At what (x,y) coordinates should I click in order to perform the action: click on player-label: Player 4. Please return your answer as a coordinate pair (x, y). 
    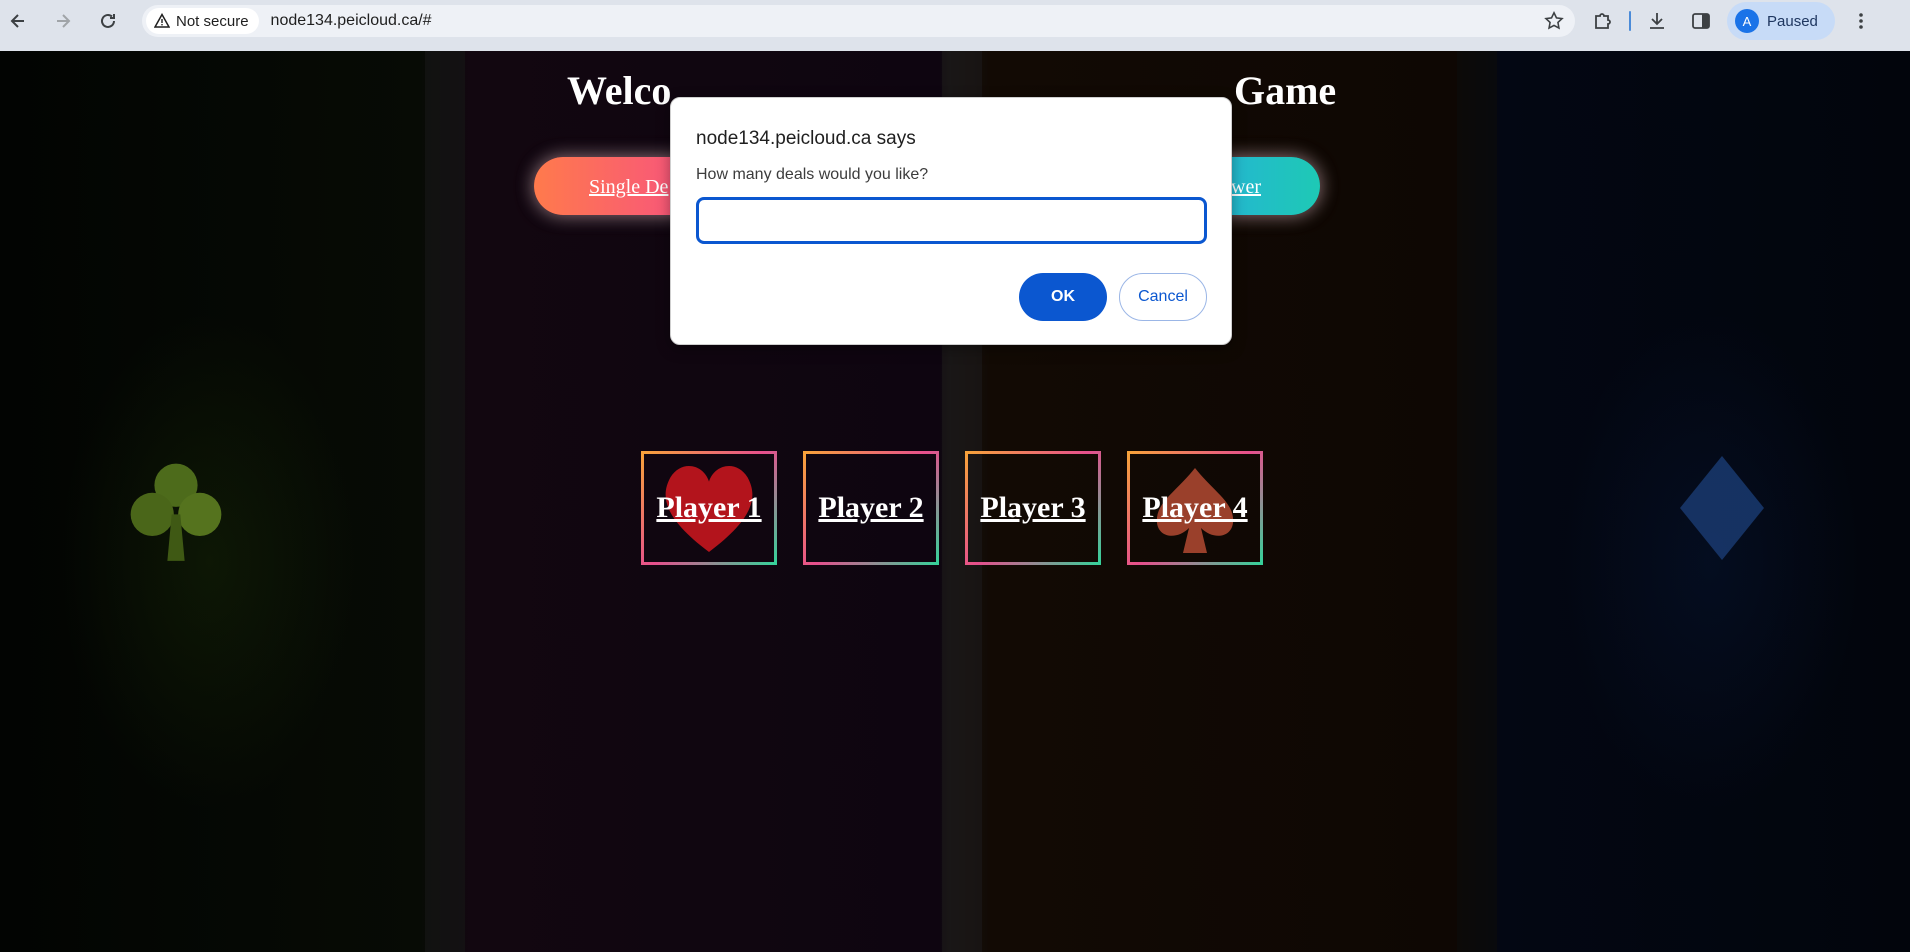
    Looking at the image, I should click on (1195, 507).